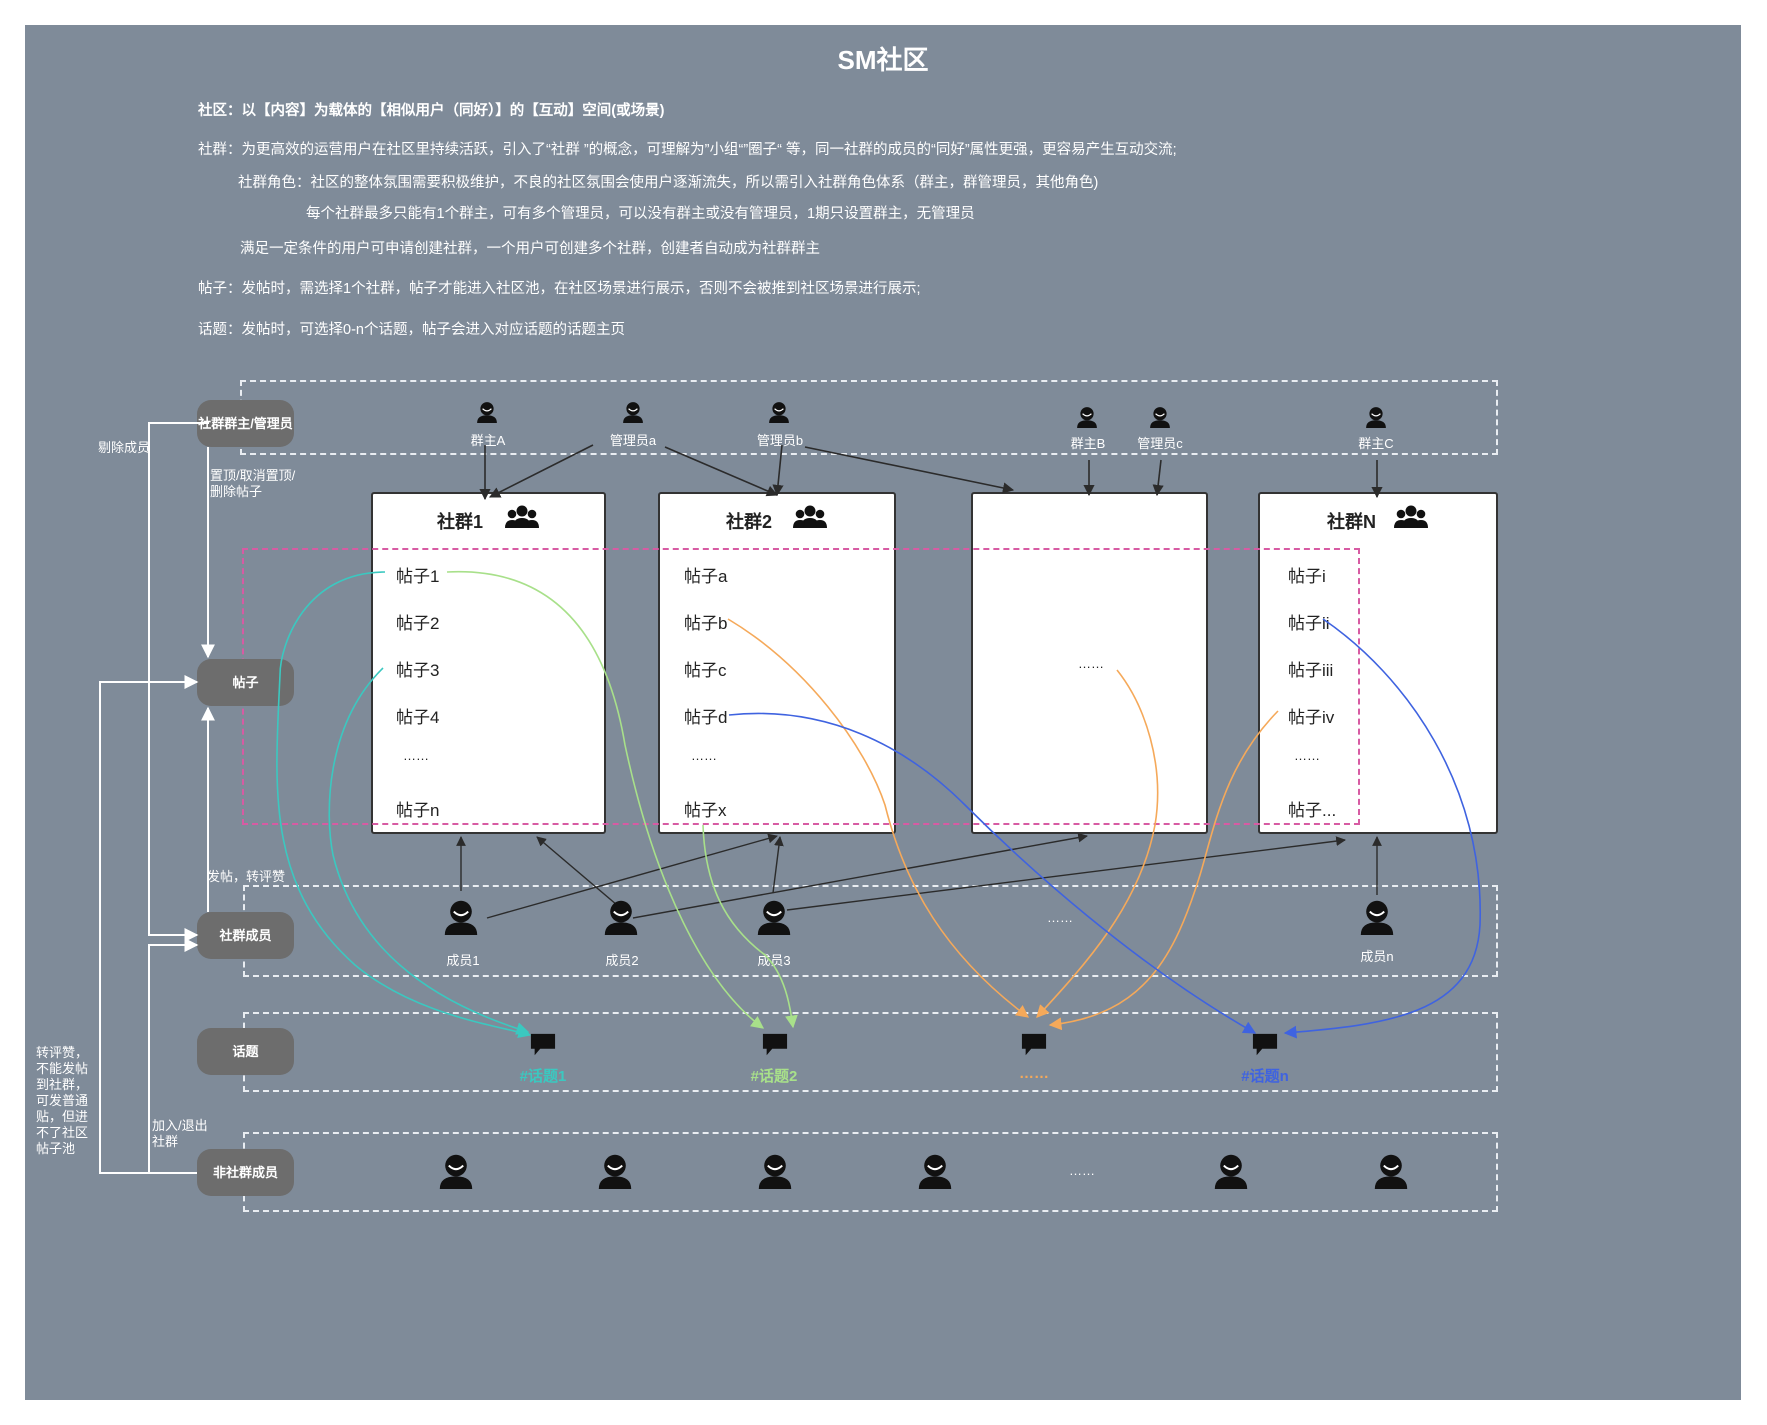 This screenshot has width=1767, height=1425. Describe the element at coordinates (157, 798) in the screenshot. I see `role-flow-lines` at that location.